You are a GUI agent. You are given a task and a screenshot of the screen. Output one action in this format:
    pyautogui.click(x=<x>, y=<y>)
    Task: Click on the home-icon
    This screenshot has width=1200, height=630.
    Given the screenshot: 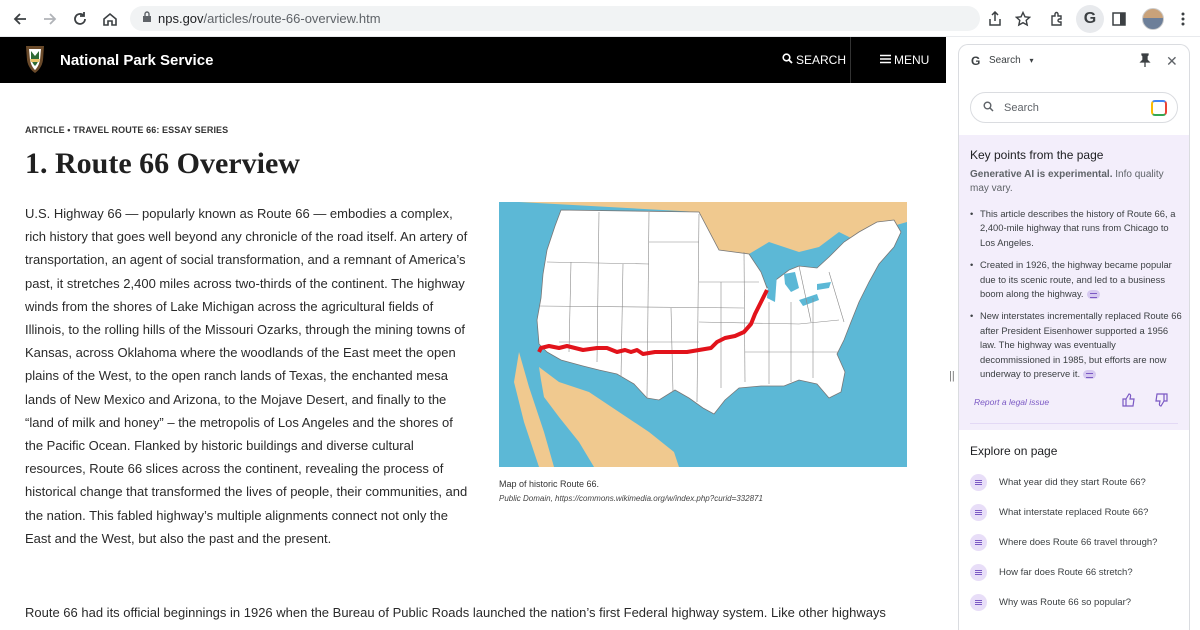 What is the action you would take?
    pyautogui.click(x=110, y=19)
    